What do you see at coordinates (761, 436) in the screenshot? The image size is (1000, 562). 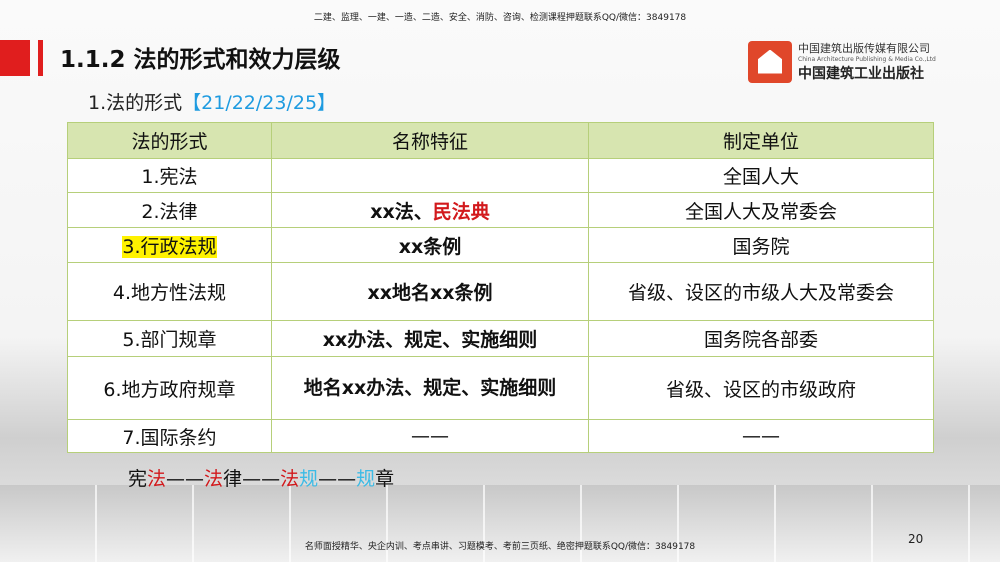 I see `maker-cell: ——` at bounding box center [761, 436].